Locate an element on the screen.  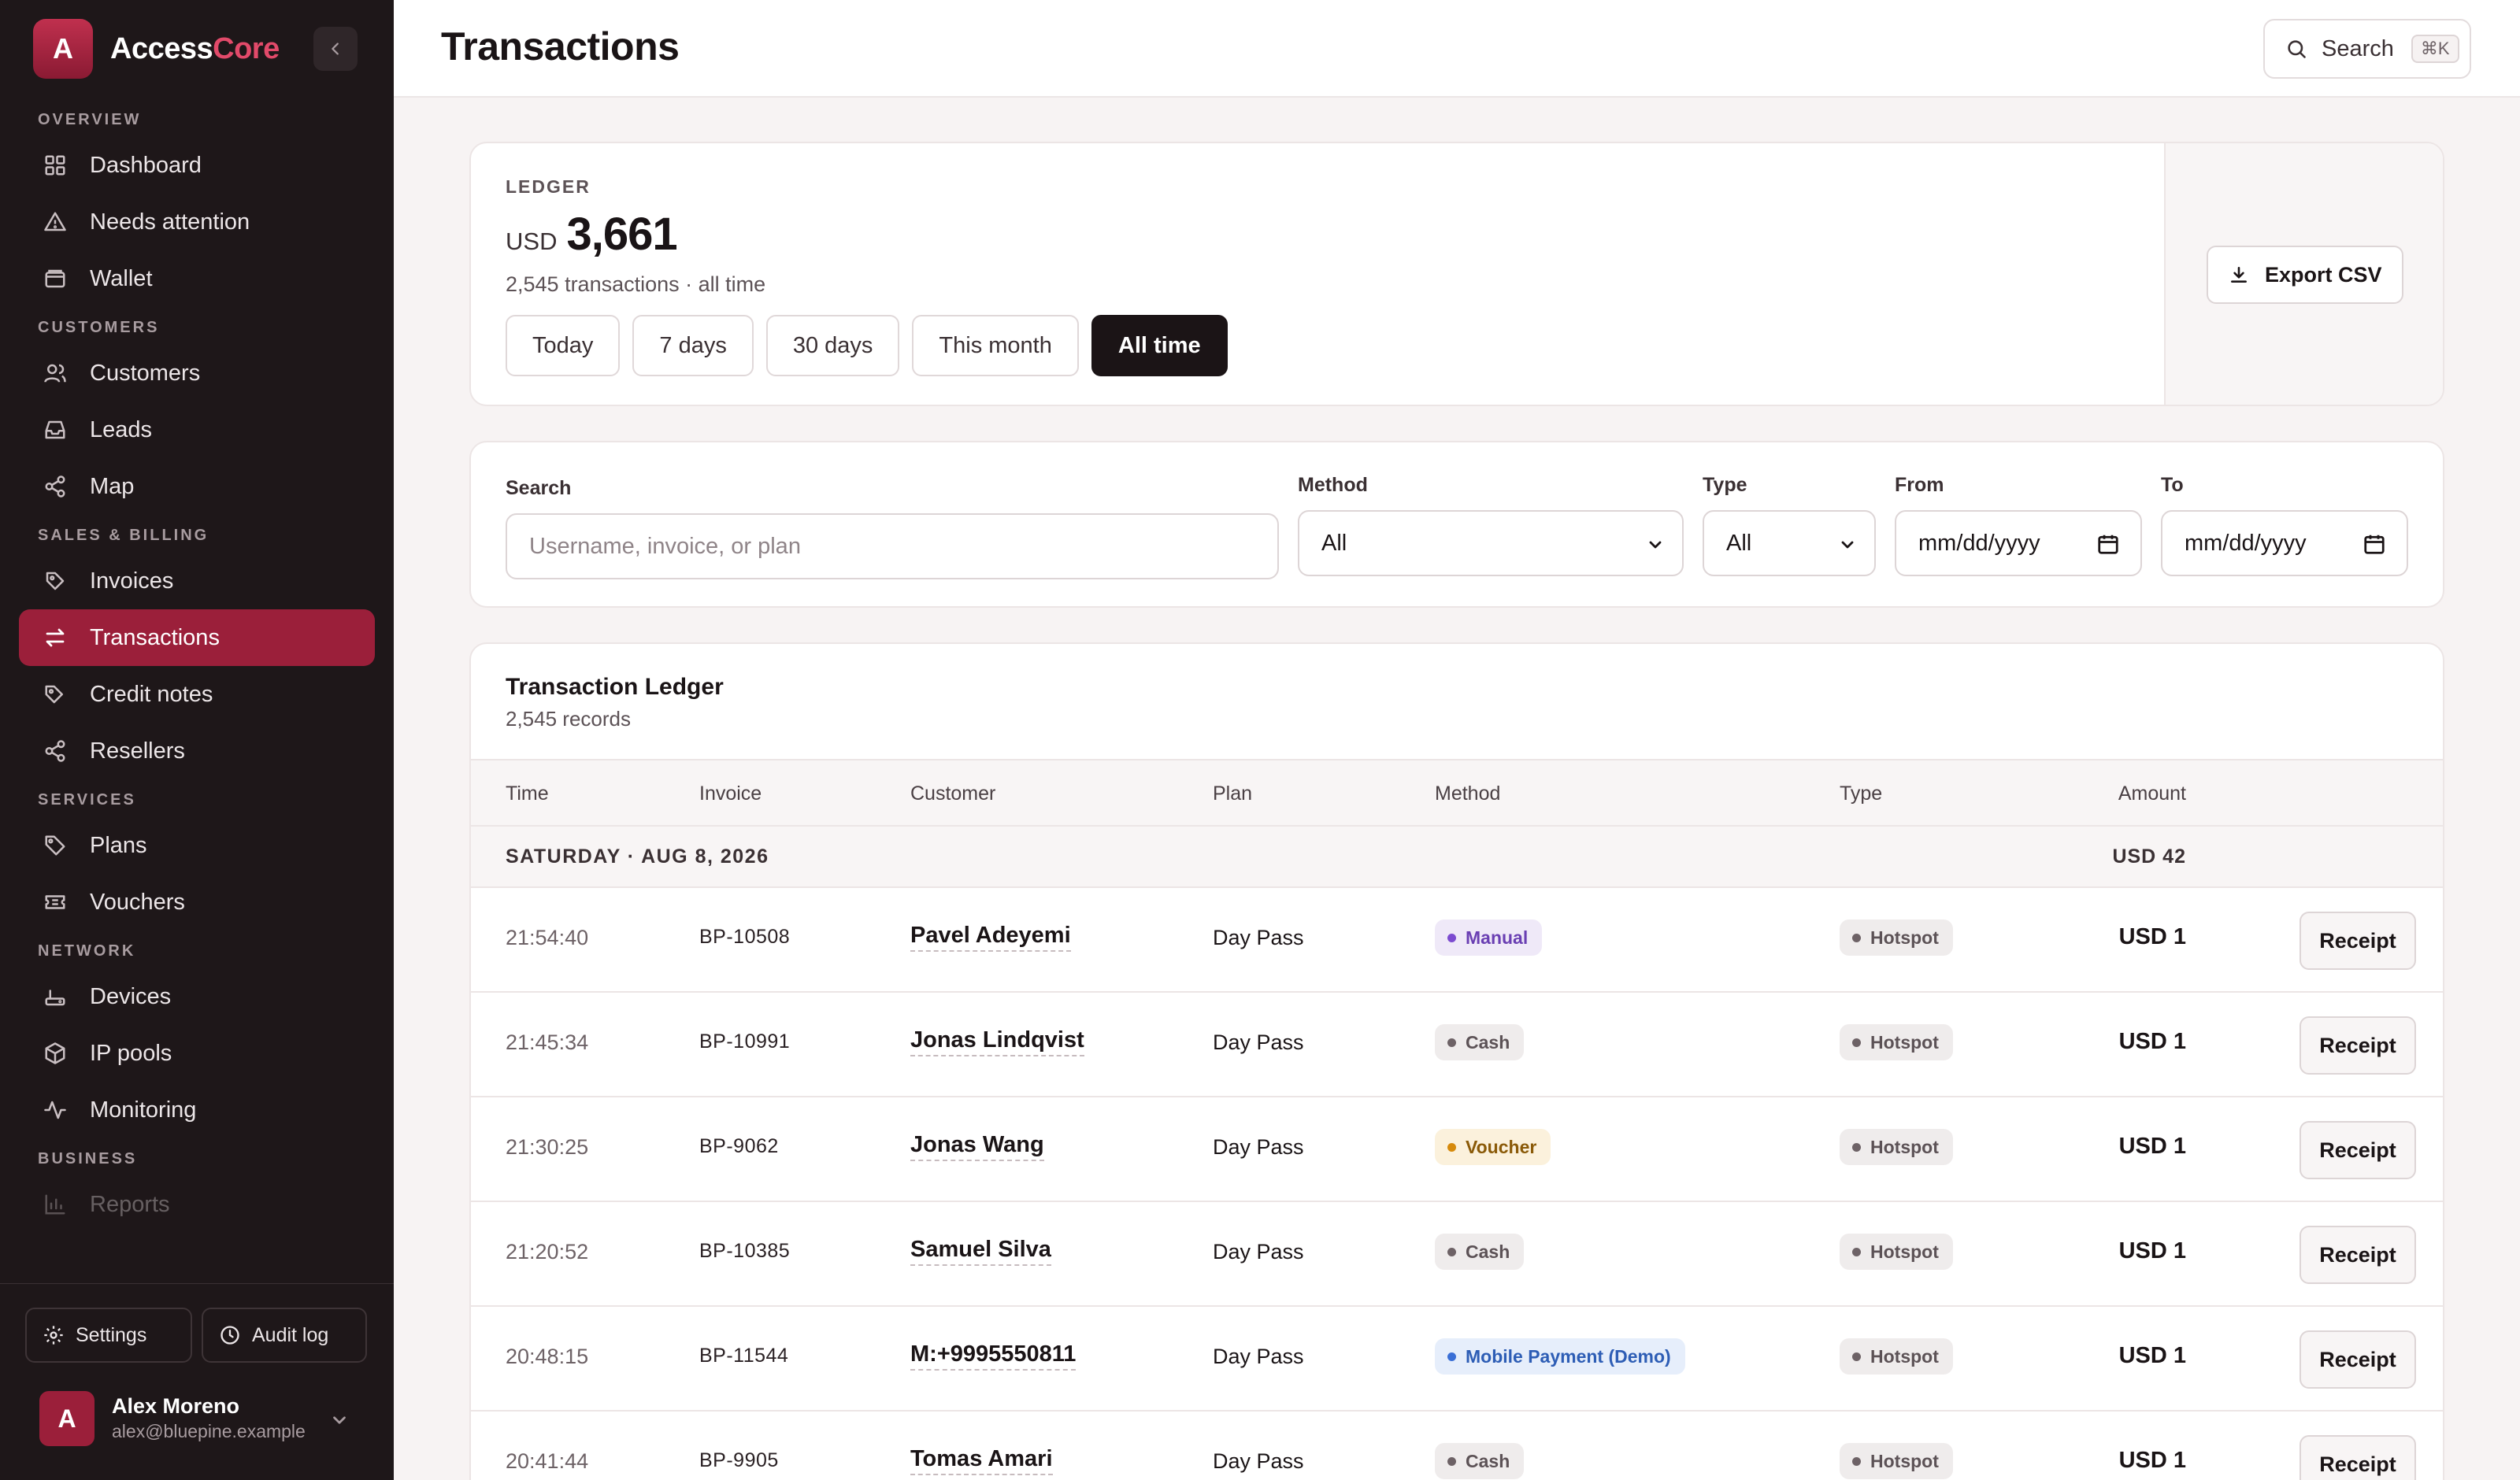
sidebar-item-label: Transactions is located at coordinates (155, 637).